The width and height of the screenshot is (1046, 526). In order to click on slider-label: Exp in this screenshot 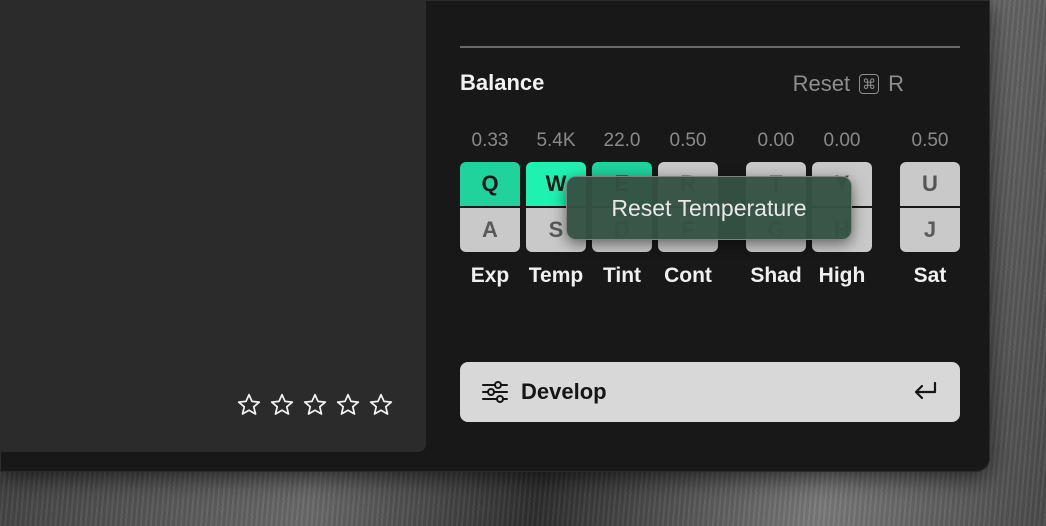, I will do `click(490, 275)`.